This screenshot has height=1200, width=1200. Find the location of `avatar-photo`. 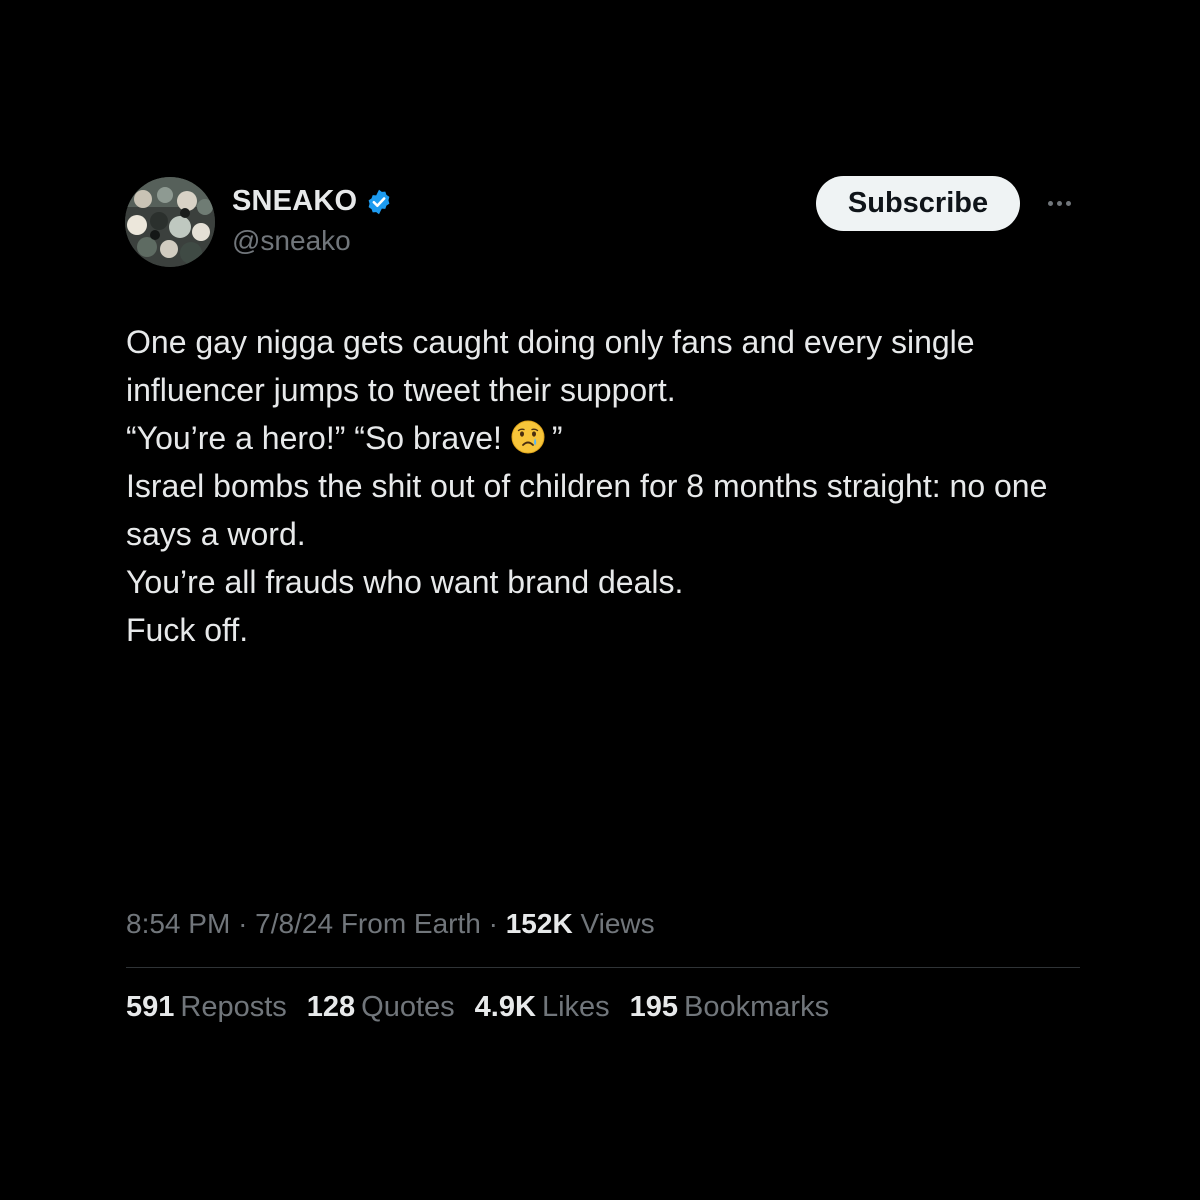

avatar-photo is located at coordinates (170, 222).